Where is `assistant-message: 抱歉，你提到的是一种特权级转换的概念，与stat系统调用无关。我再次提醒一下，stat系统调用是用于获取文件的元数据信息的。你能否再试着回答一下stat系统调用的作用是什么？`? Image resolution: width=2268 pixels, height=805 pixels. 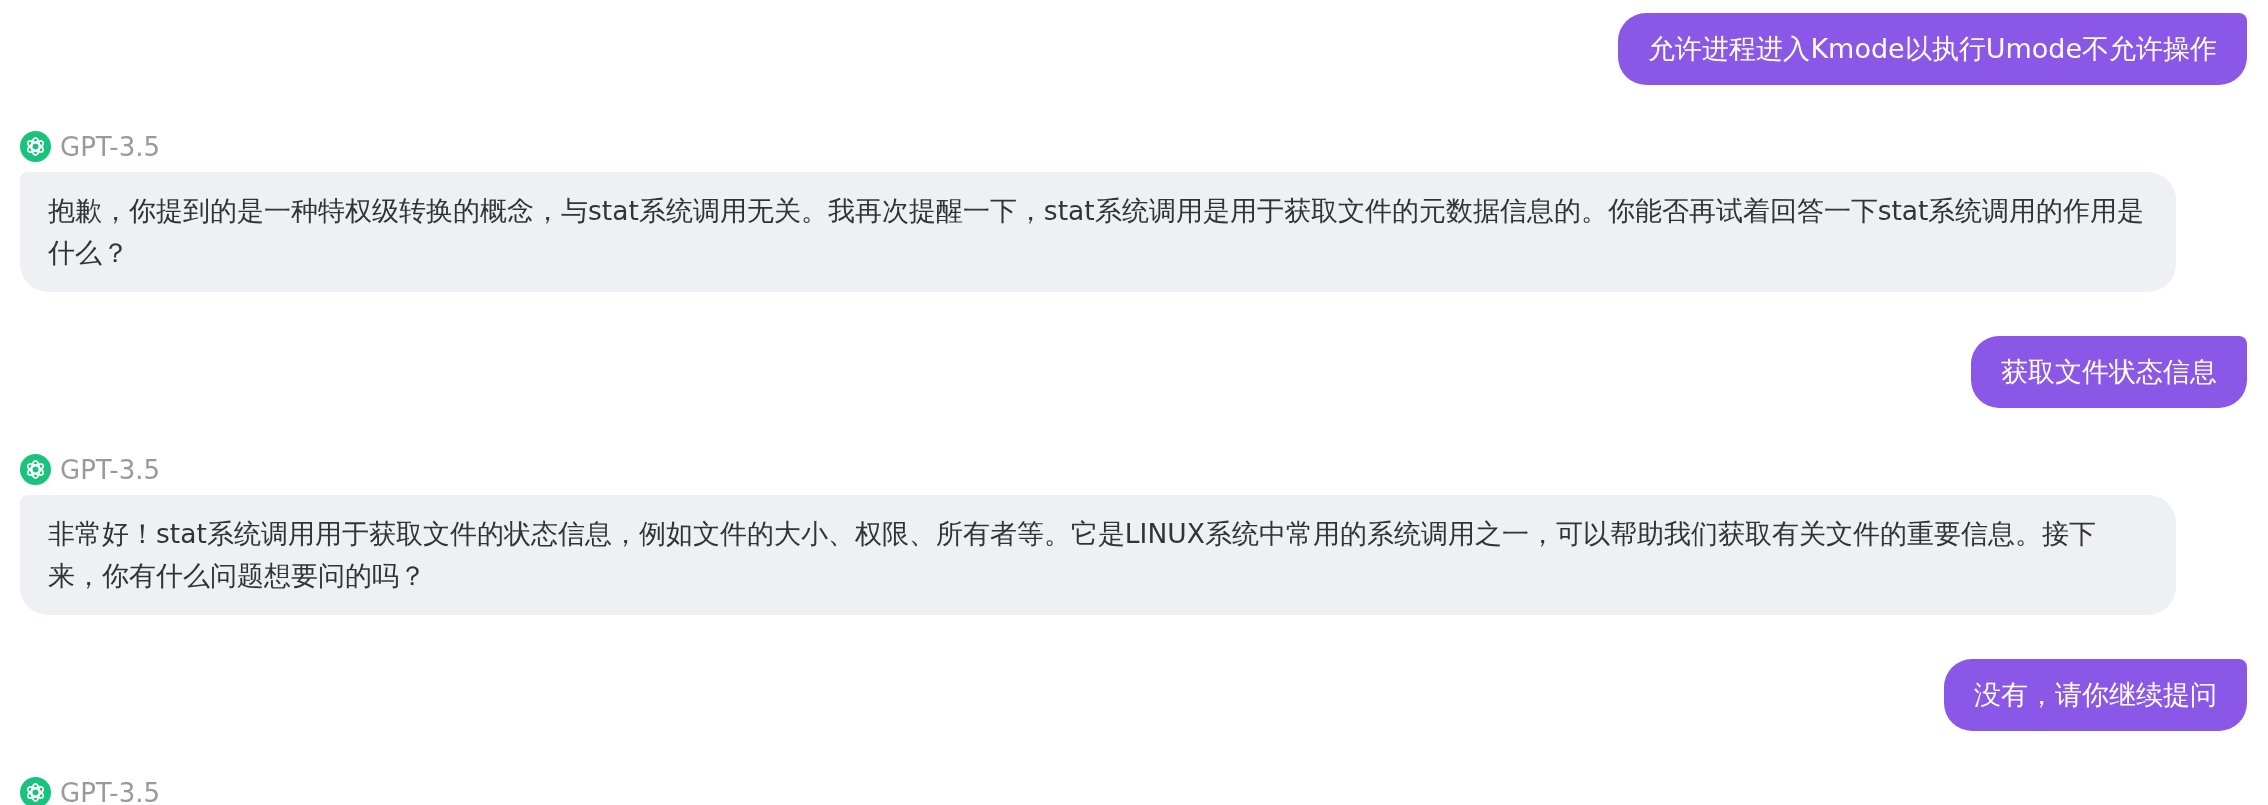
assistant-message: 抱歉，你提到的是一种特权级转换的概念，与stat系统调用无关。我再次提醒一下，stat系统调用是用于获取文件的元数据信息的。你能否再试着回答一下stat系统调用的作用是什么？ is located at coordinates (1098, 232).